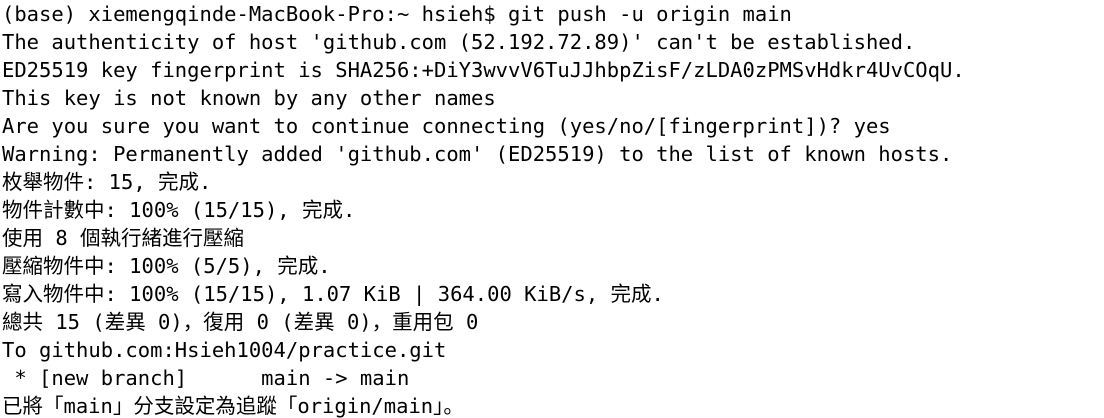 Image resolution: width=1104 pixels, height=418 pixels. Describe the element at coordinates (224, 350) in the screenshot. I see `terminal-line-remote-target: To github.com:Hsieh1004/practice.git` at that location.